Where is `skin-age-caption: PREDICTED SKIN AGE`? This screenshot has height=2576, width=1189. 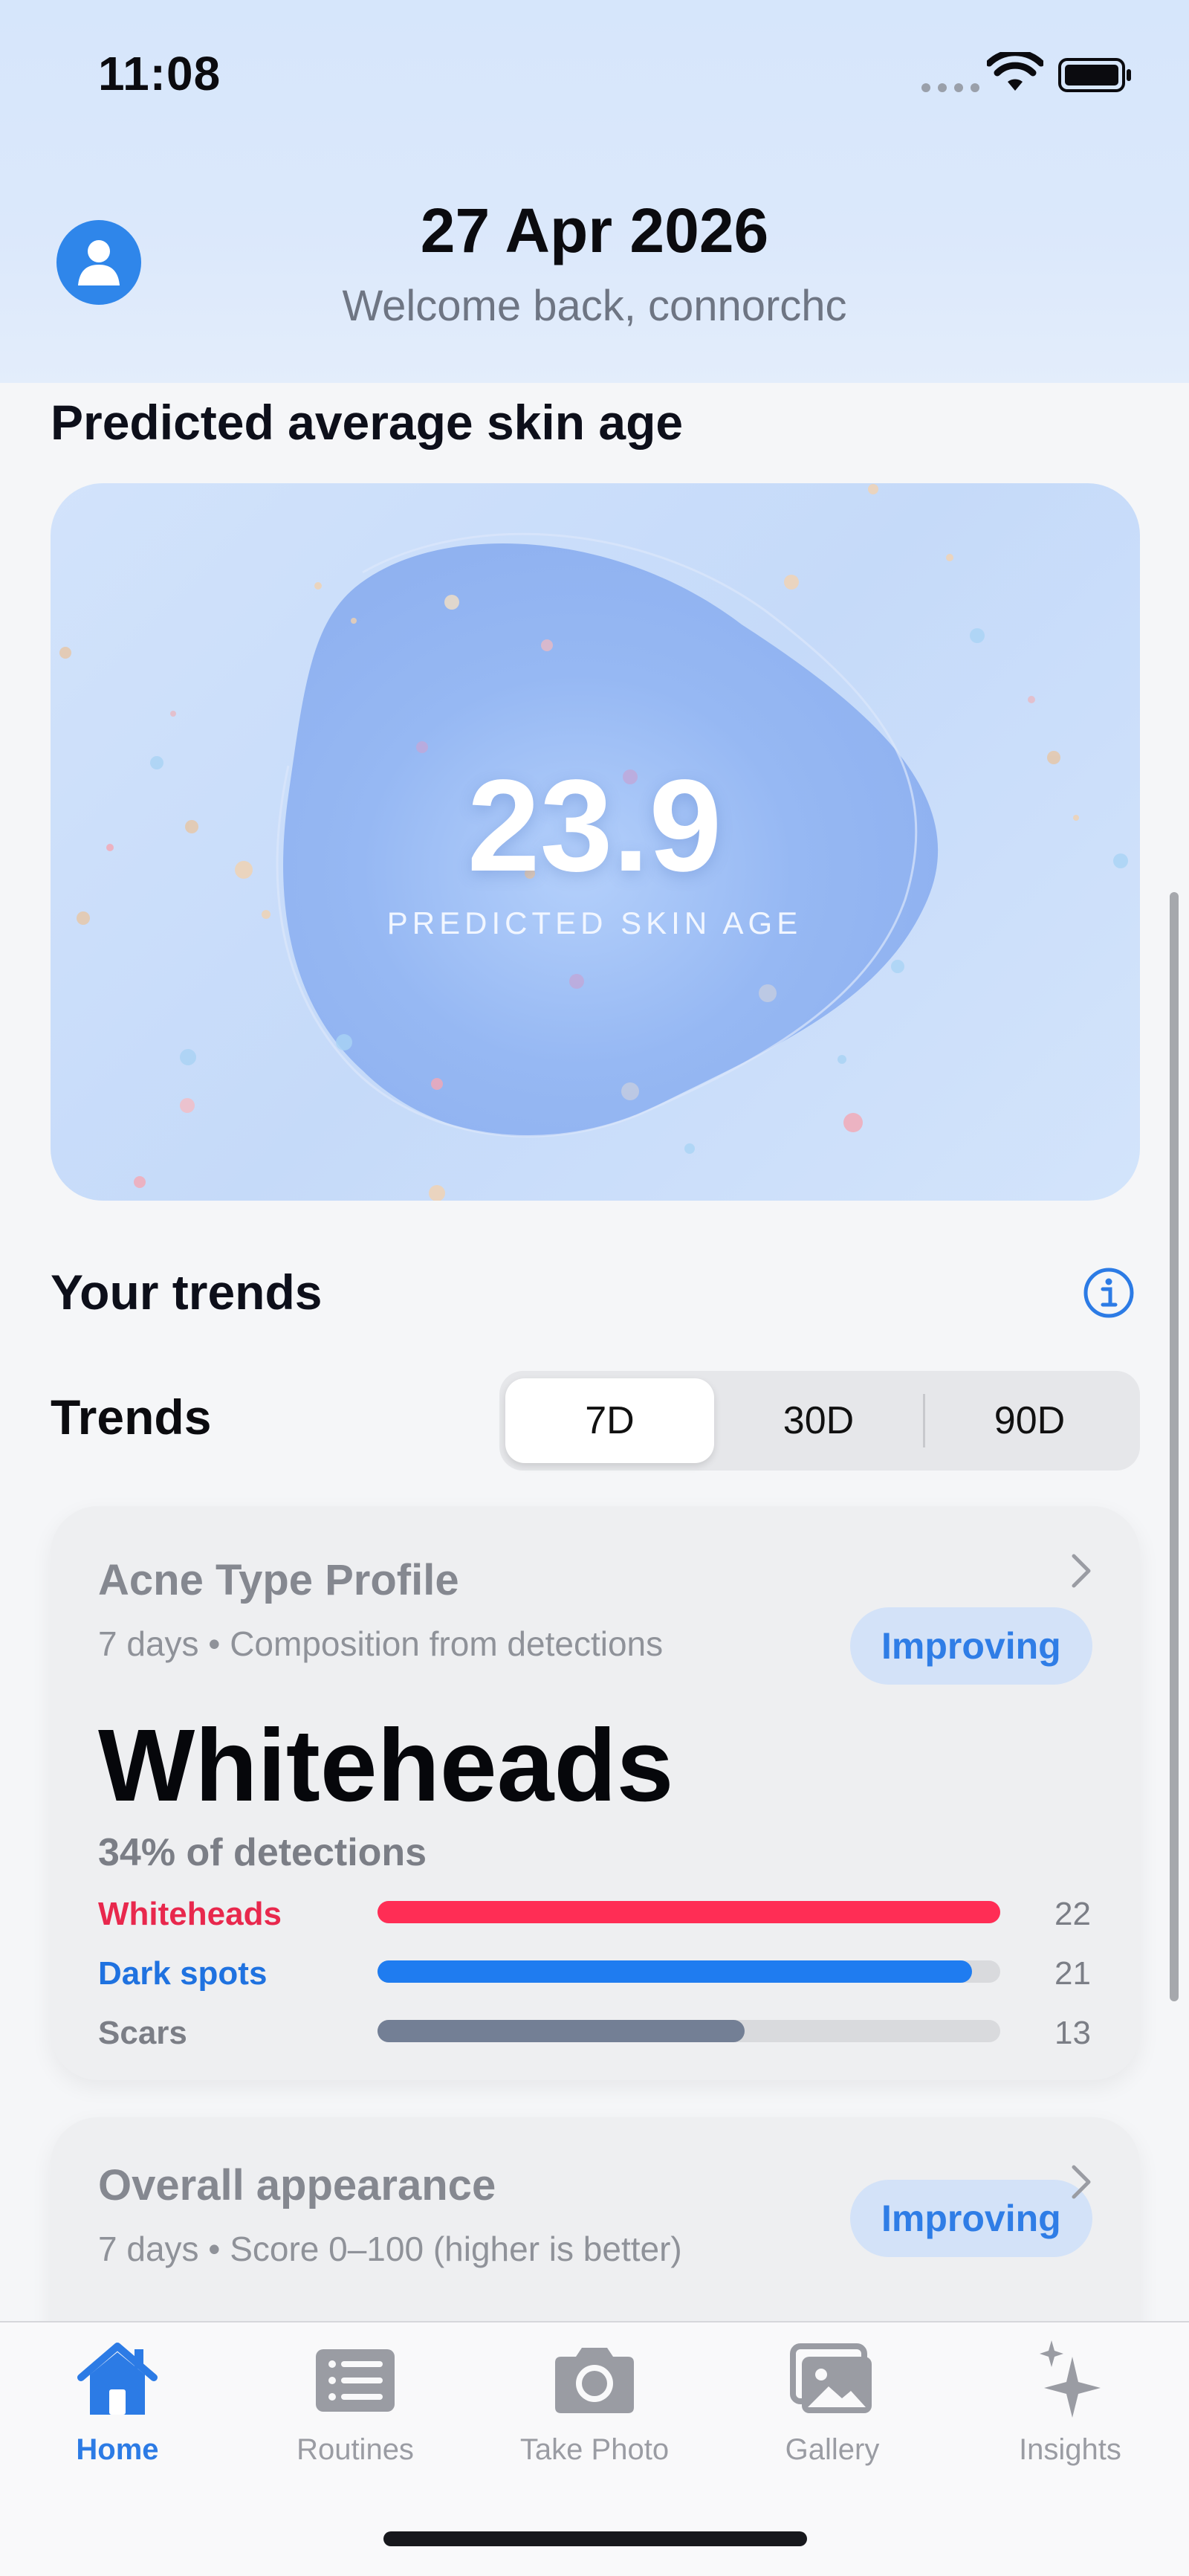
skin-age-caption: PREDICTED SKIN AGE is located at coordinates (594, 923).